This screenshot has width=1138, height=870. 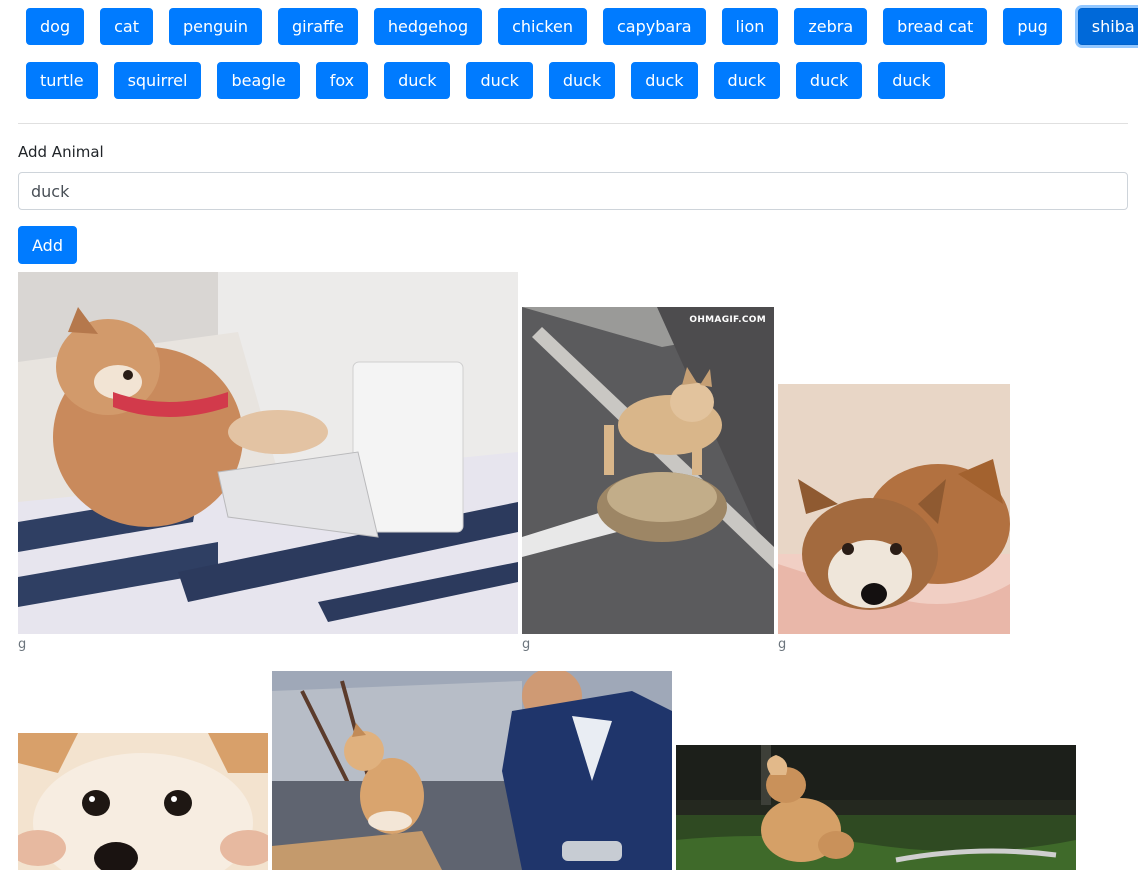 I want to click on gif-shiba-with-plush, so click(x=894, y=509).